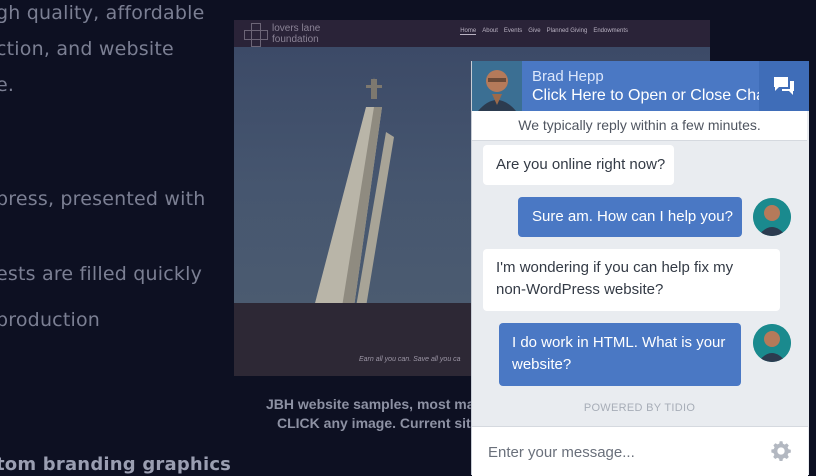 The height and width of the screenshot is (476, 816). Describe the element at coordinates (623, 452) in the screenshot. I see `message-input` at that location.